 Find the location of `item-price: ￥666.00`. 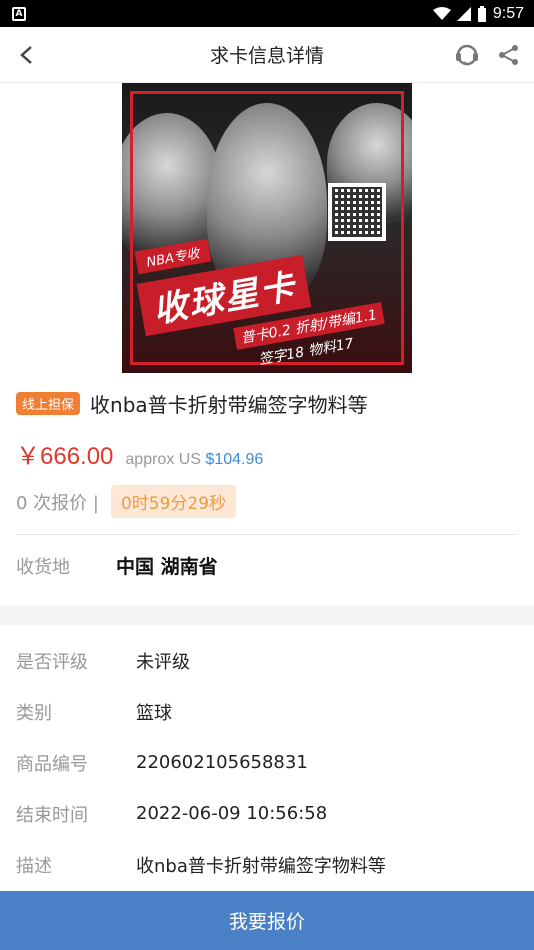

item-price: ￥666.00 is located at coordinates (65, 456).